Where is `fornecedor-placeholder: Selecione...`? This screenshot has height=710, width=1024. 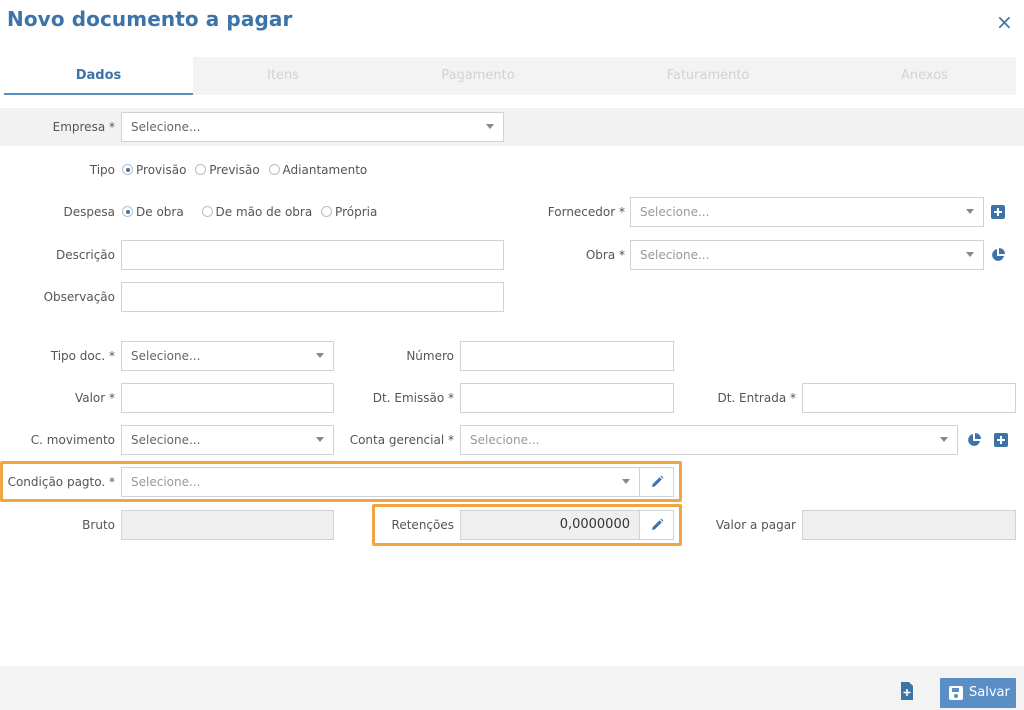
fornecedor-placeholder: Selecione... is located at coordinates (675, 212).